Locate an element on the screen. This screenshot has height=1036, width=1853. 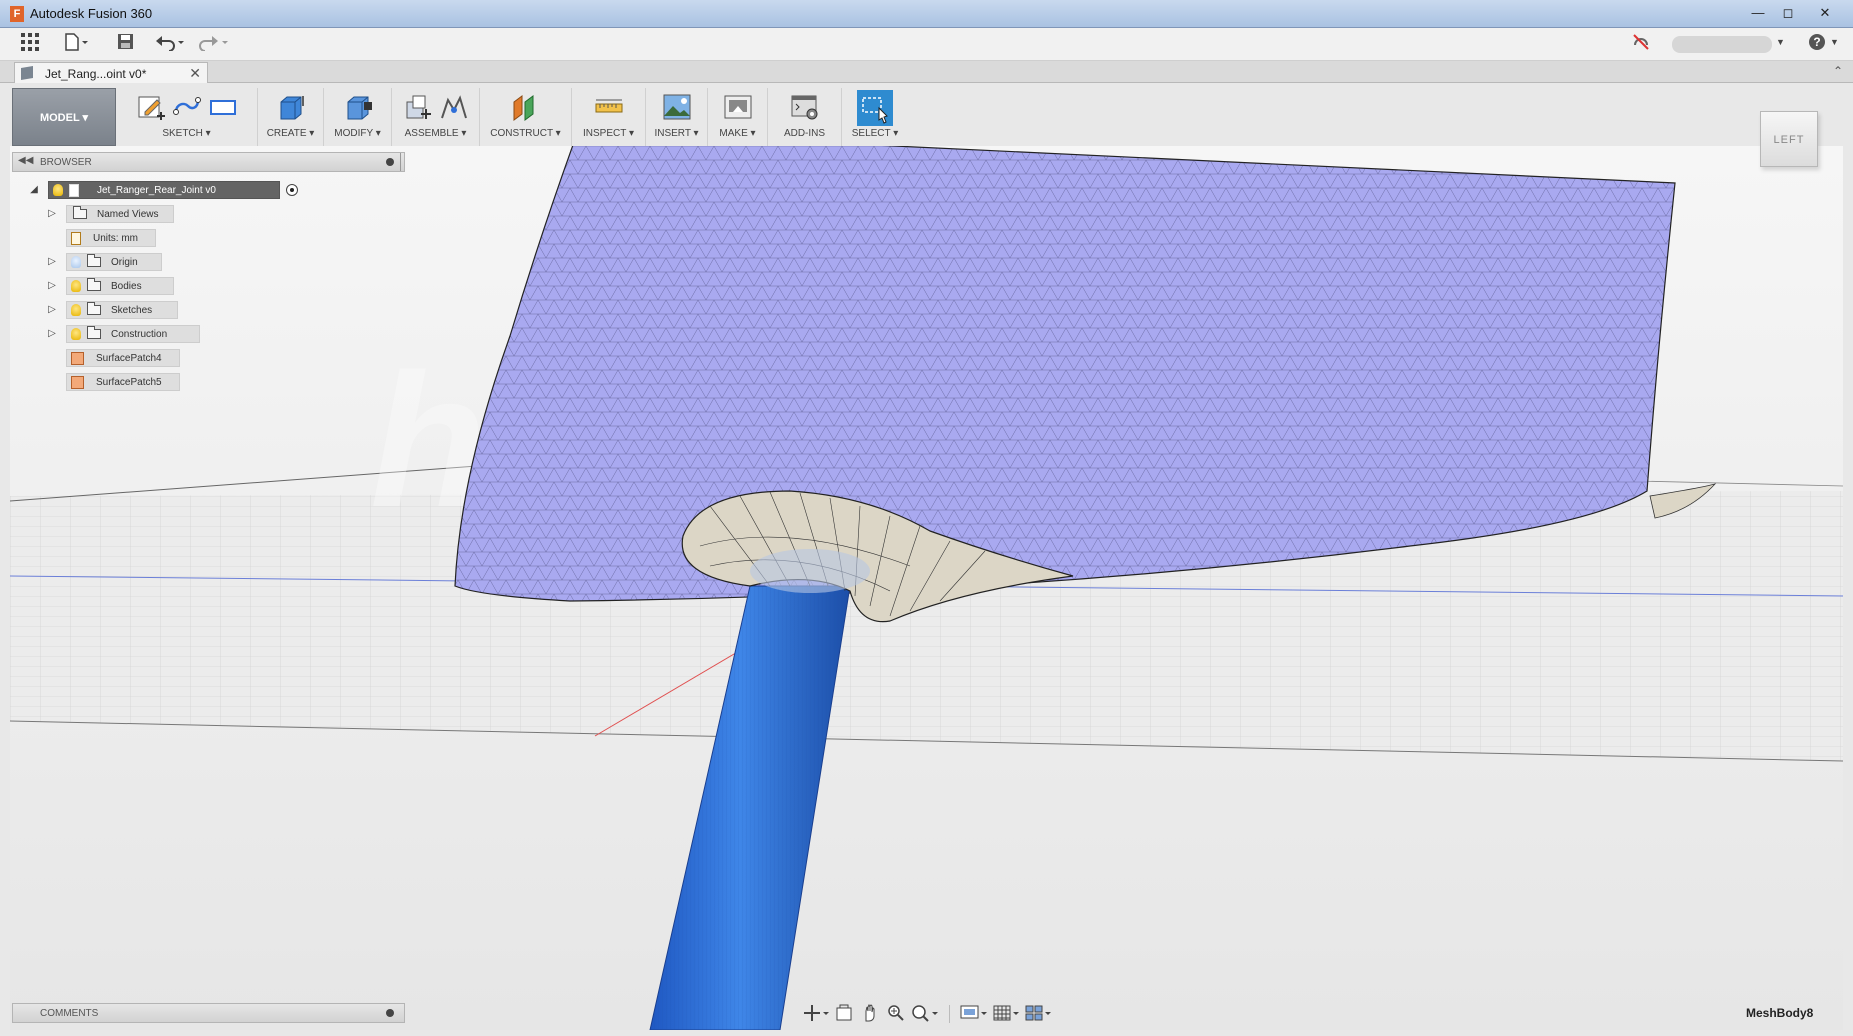
file-menu-icon is located at coordinates (77, 44).